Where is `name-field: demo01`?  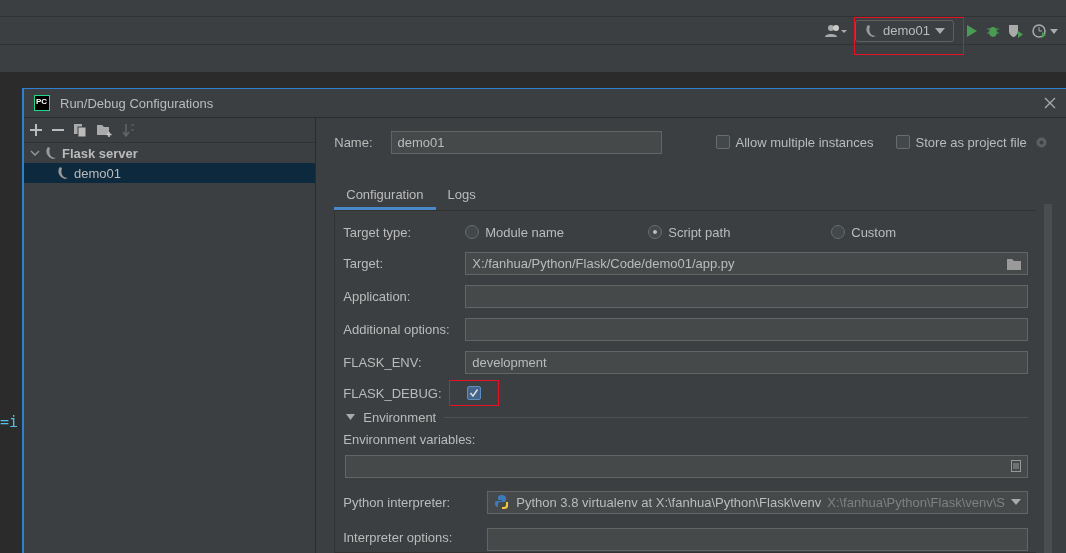
name-field: demo01 is located at coordinates (526, 142).